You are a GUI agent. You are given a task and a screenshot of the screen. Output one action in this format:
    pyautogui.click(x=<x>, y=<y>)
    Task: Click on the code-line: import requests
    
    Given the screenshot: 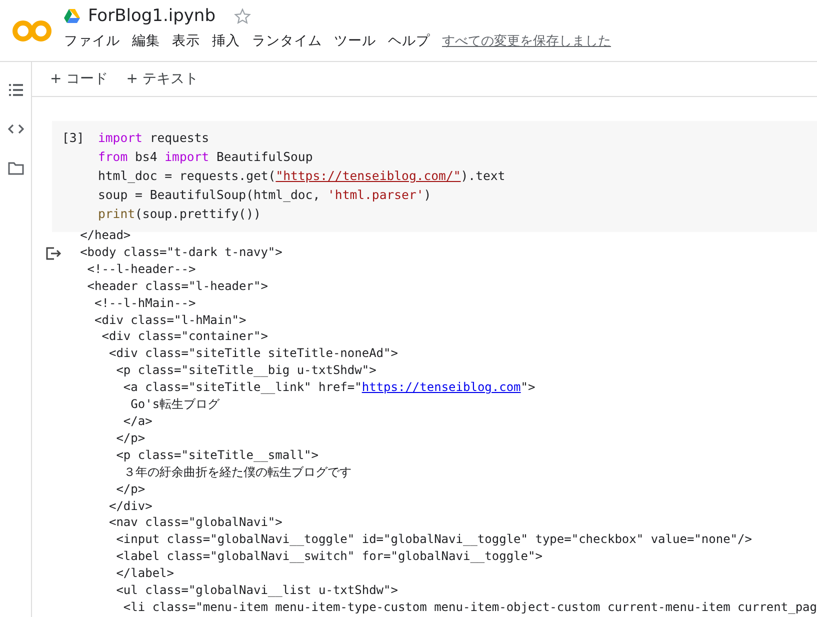 What is the action you would take?
    pyautogui.click(x=154, y=138)
    